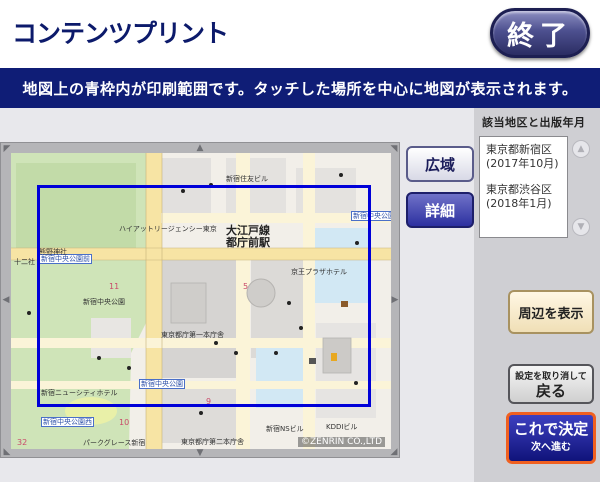  What do you see at coordinates (395, 300) in the screenshot?
I see `scroll-right-icon: ▶` at bounding box center [395, 300].